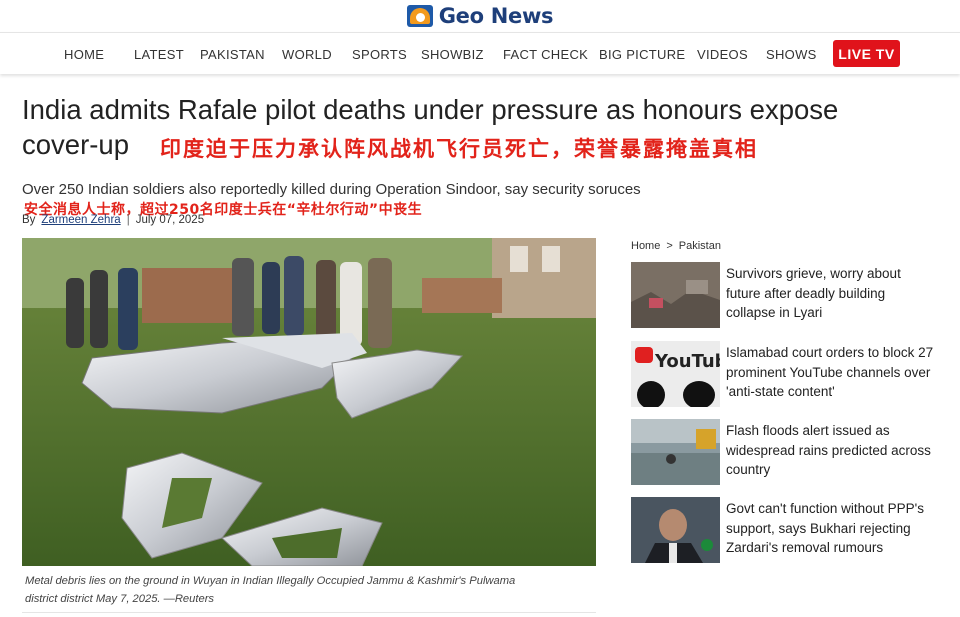  I want to click on nav-world: WORLD, so click(307, 54).